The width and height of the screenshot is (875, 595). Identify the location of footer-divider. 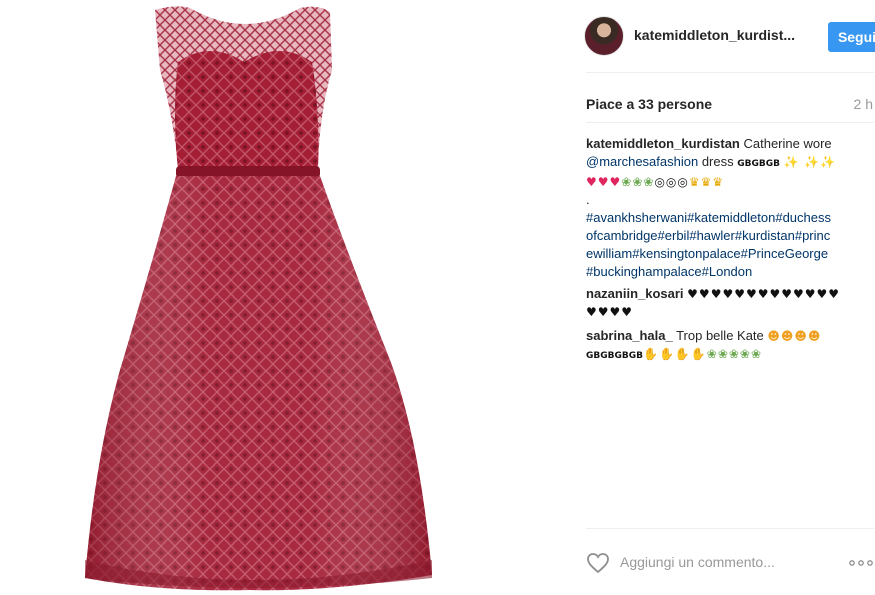
(730, 528).